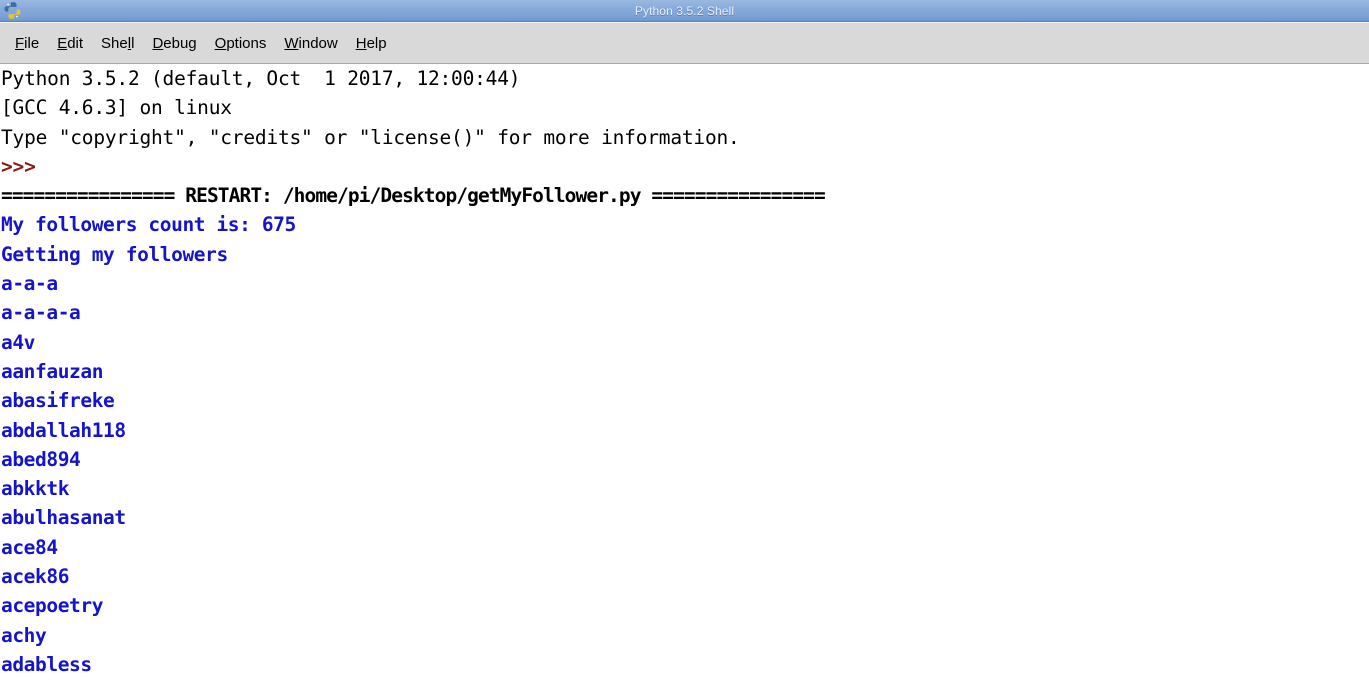  I want to click on menu-mnemonic-char: D, so click(158, 43).